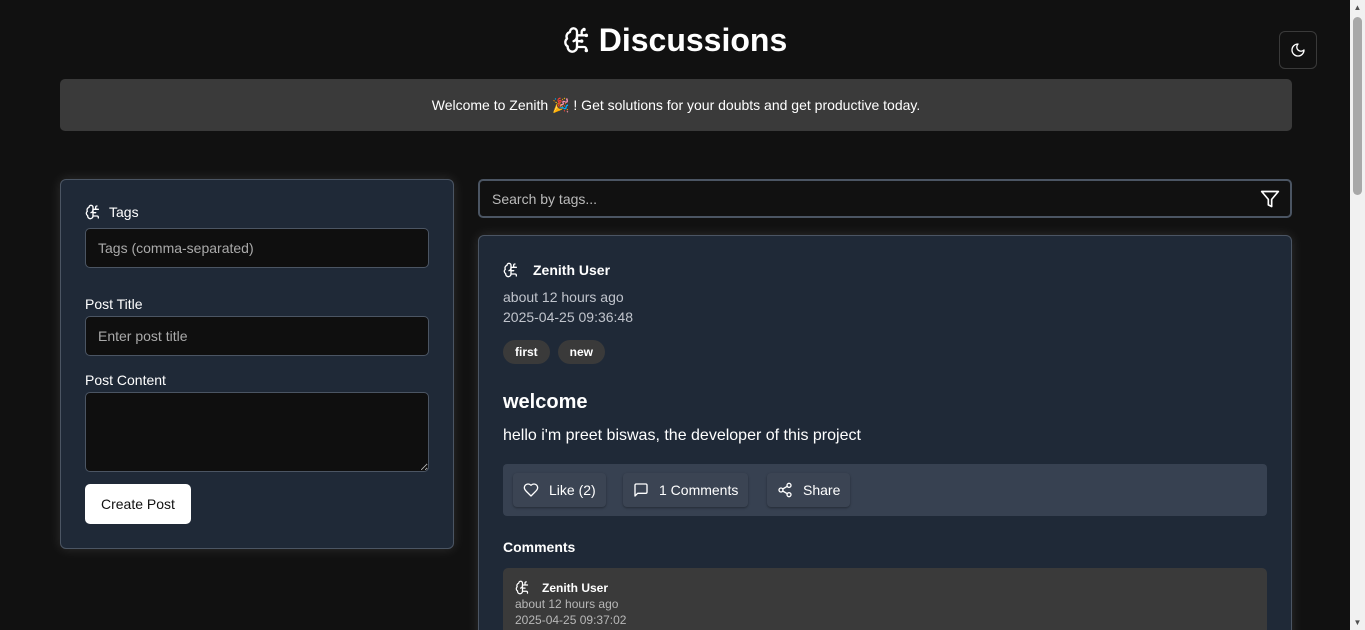 Image resolution: width=1365 pixels, height=630 pixels. Describe the element at coordinates (785, 490) in the screenshot. I see `share-icon` at that location.